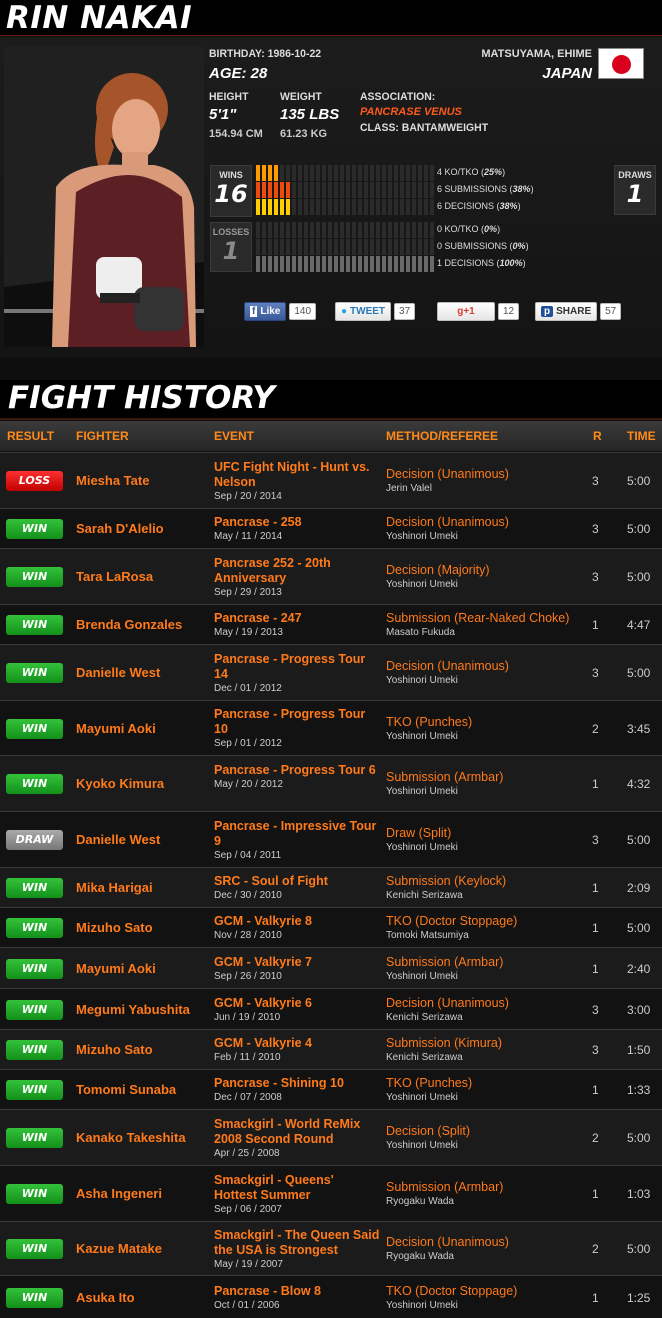 The height and width of the screenshot is (1318, 662). What do you see at coordinates (297, 962) in the screenshot?
I see `event-link: GCM - Valkyrie 7` at bounding box center [297, 962].